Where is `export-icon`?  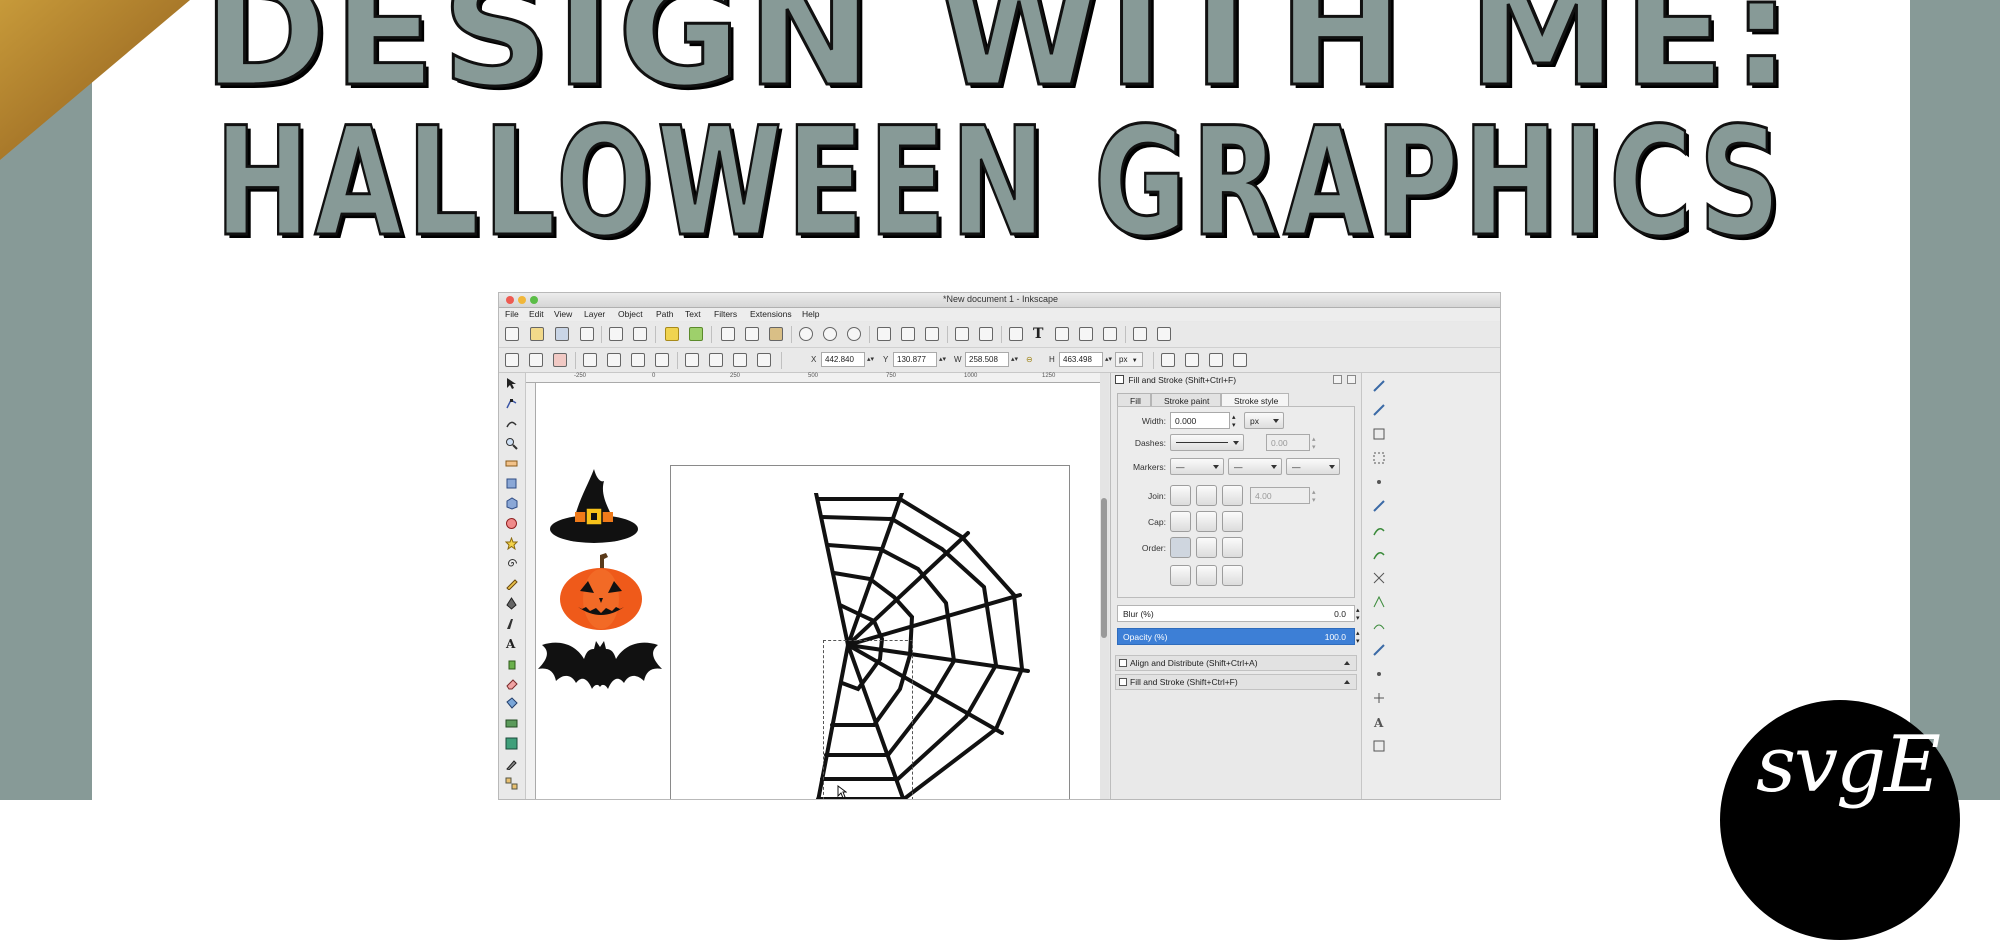 export-icon is located at coordinates (640, 334).